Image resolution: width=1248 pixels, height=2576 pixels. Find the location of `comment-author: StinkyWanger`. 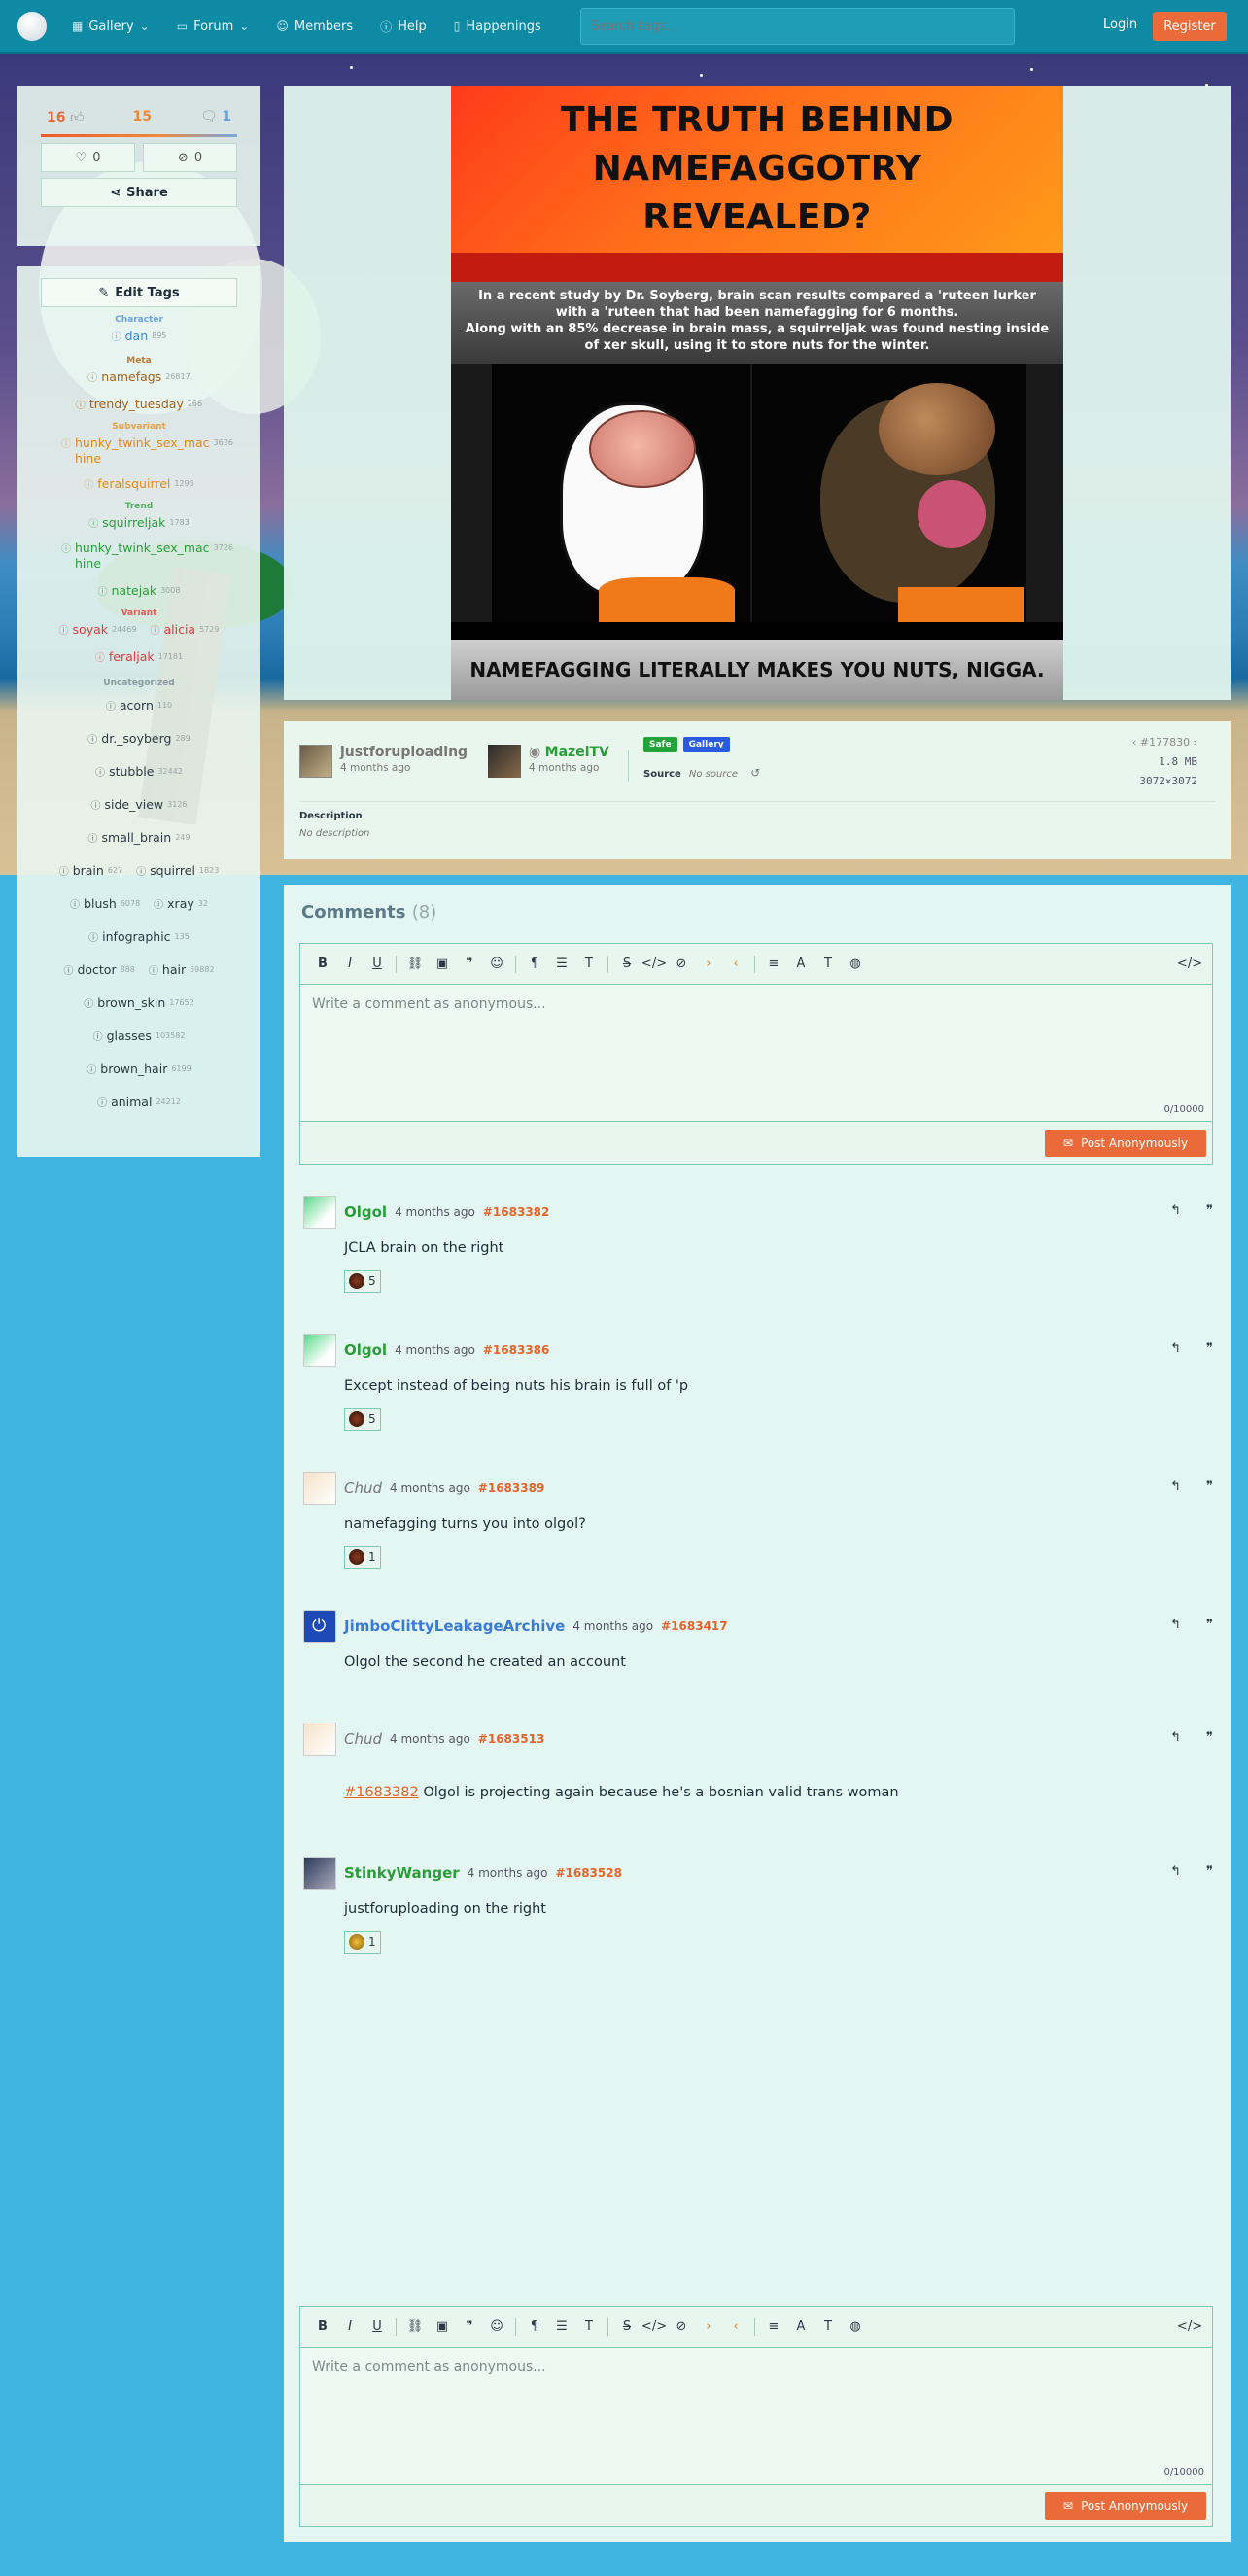

comment-author: StinkyWanger is located at coordinates (402, 1873).